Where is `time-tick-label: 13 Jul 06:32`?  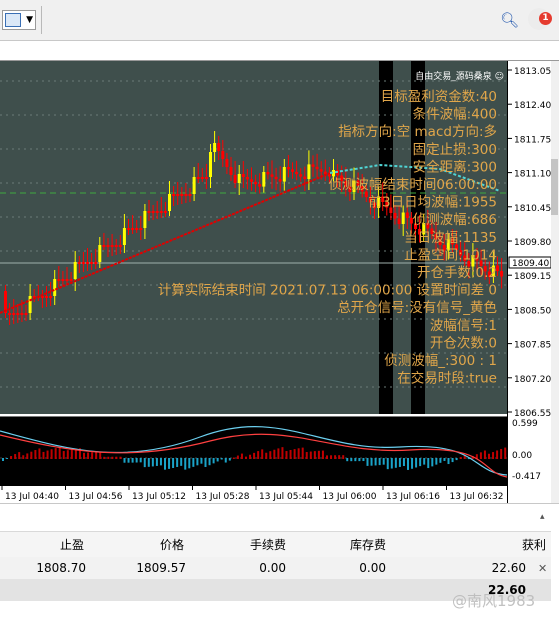 time-tick-label: 13 Jul 06:32 is located at coordinates (477, 497).